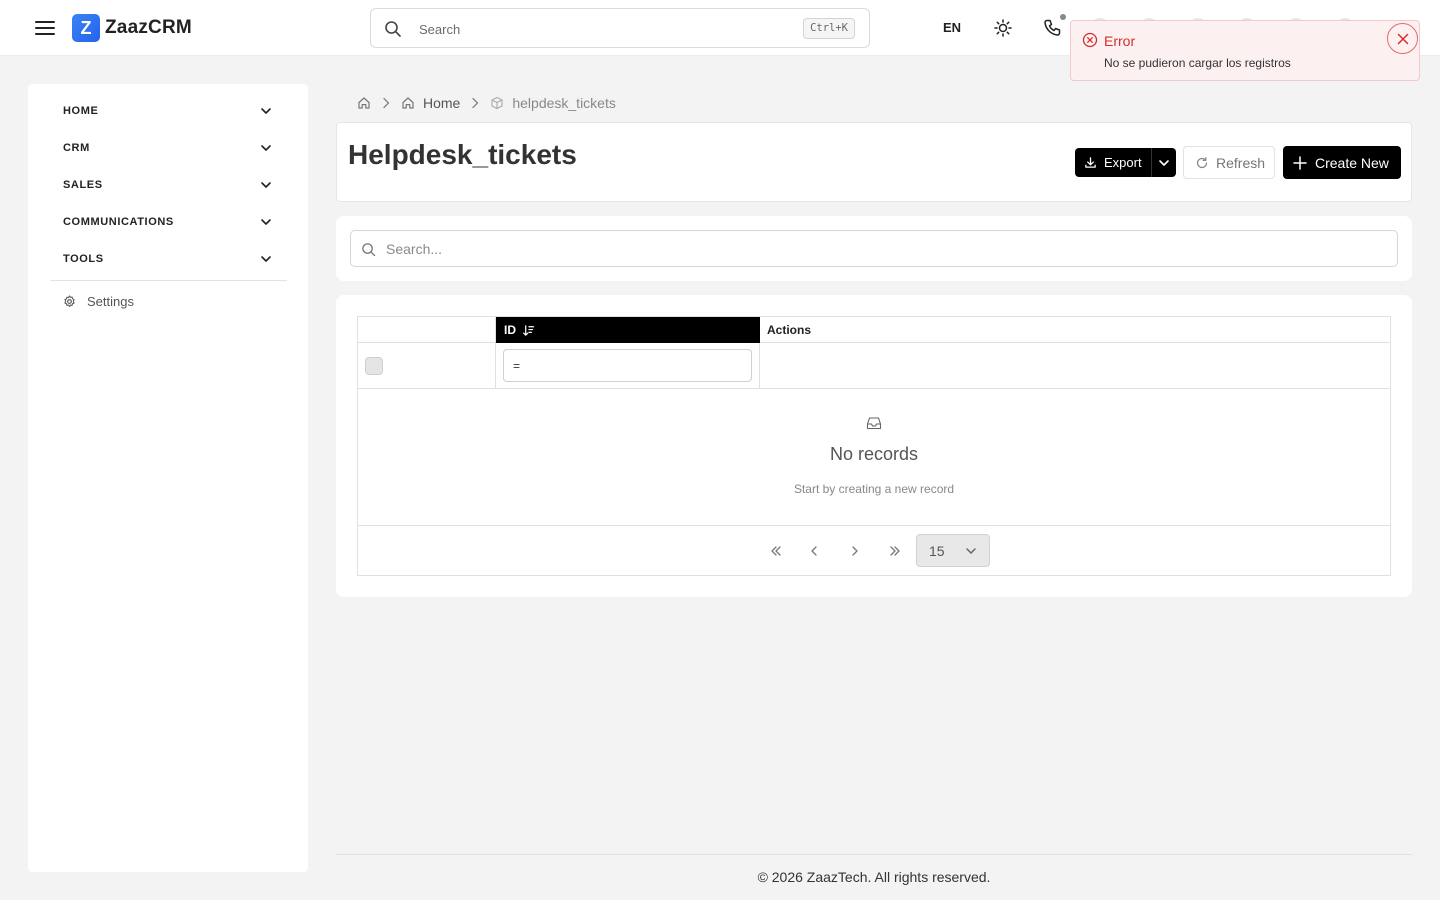 The image size is (1440, 900). What do you see at coordinates (814, 551) in the screenshot?
I see `previous-page-icon` at bounding box center [814, 551].